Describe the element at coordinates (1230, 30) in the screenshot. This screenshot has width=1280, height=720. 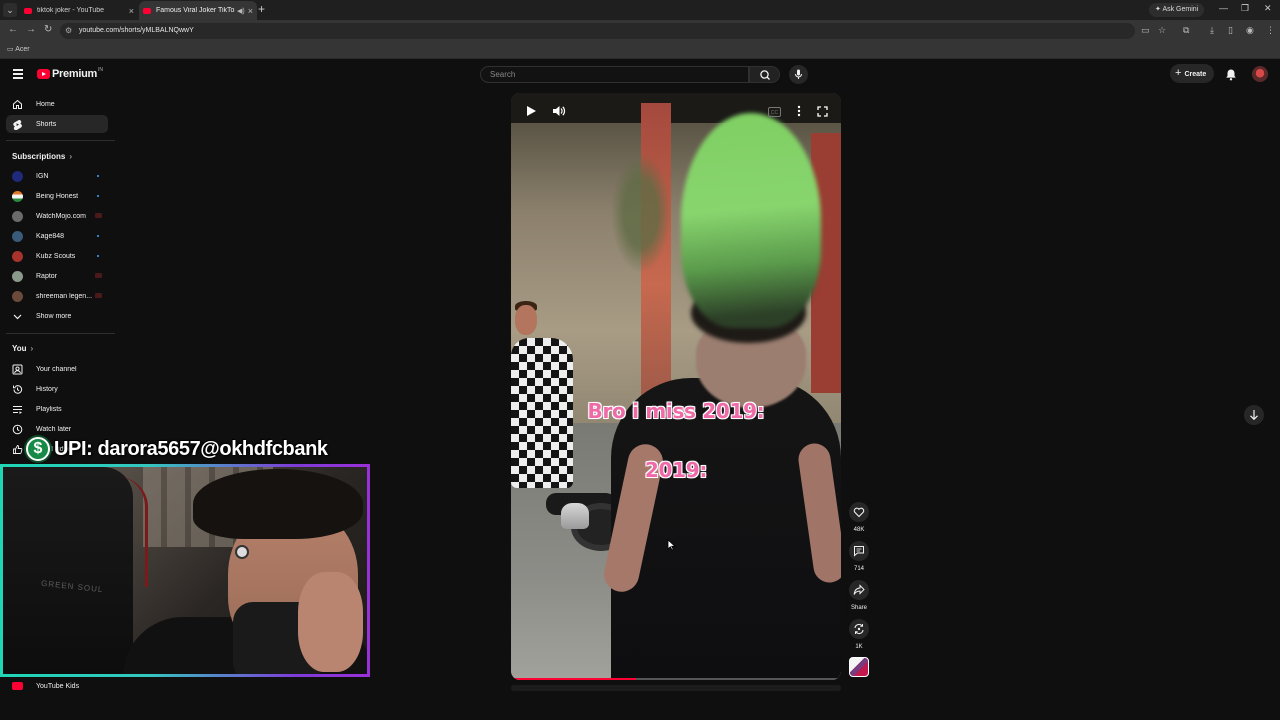
I see `sidepanel-icon: ▯` at that location.